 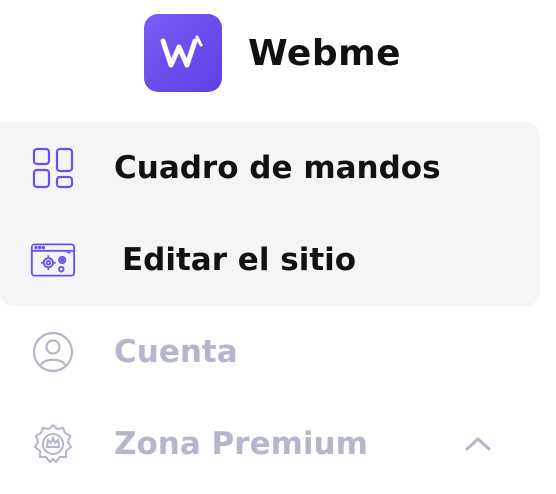 What do you see at coordinates (183, 53) in the screenshot?
I see `webme-logo-icon` at bounding box center [183, 53].